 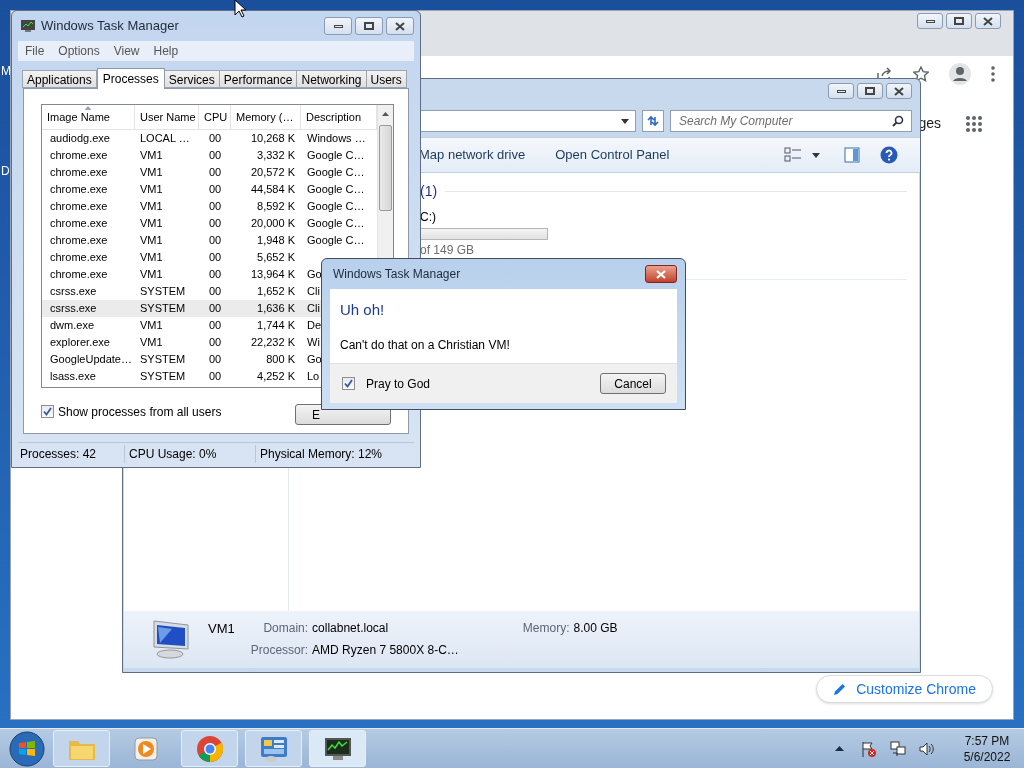 I want to click on table-cell-text: csrss.exe, so click(x=73, y=308).